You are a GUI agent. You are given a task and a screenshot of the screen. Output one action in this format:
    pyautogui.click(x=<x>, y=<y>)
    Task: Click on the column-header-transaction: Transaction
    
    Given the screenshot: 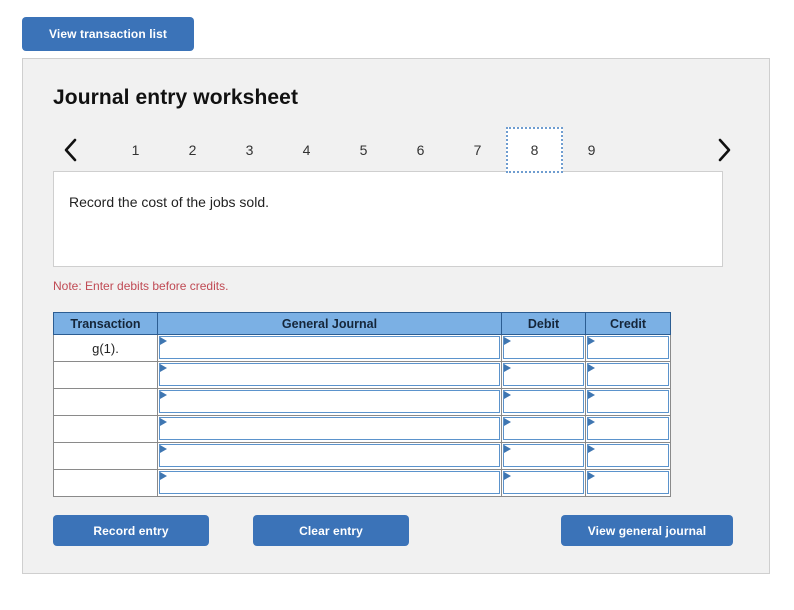 What is the action you would take?
    pyautogui.click(x=105, y=323)
    